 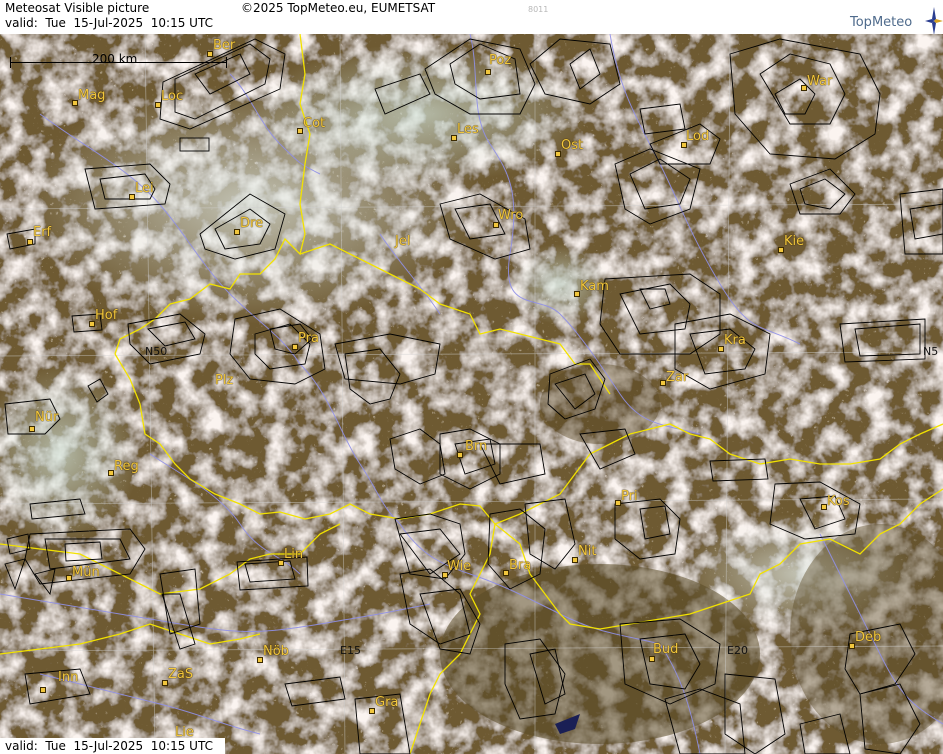 I want to click on city-label-kie: Kie, so click(x=794, y=241).